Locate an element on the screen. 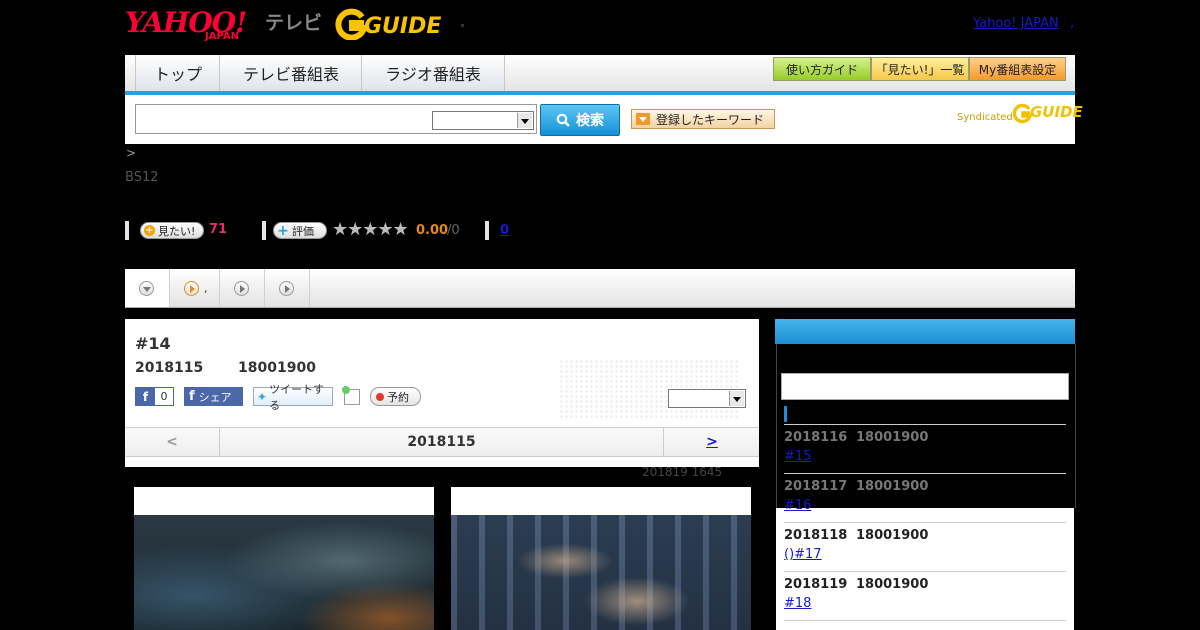 The height and width of the screenshot is (630, 1200). episode-navigation: < 2018115 > is located at coordinates (442, 442).